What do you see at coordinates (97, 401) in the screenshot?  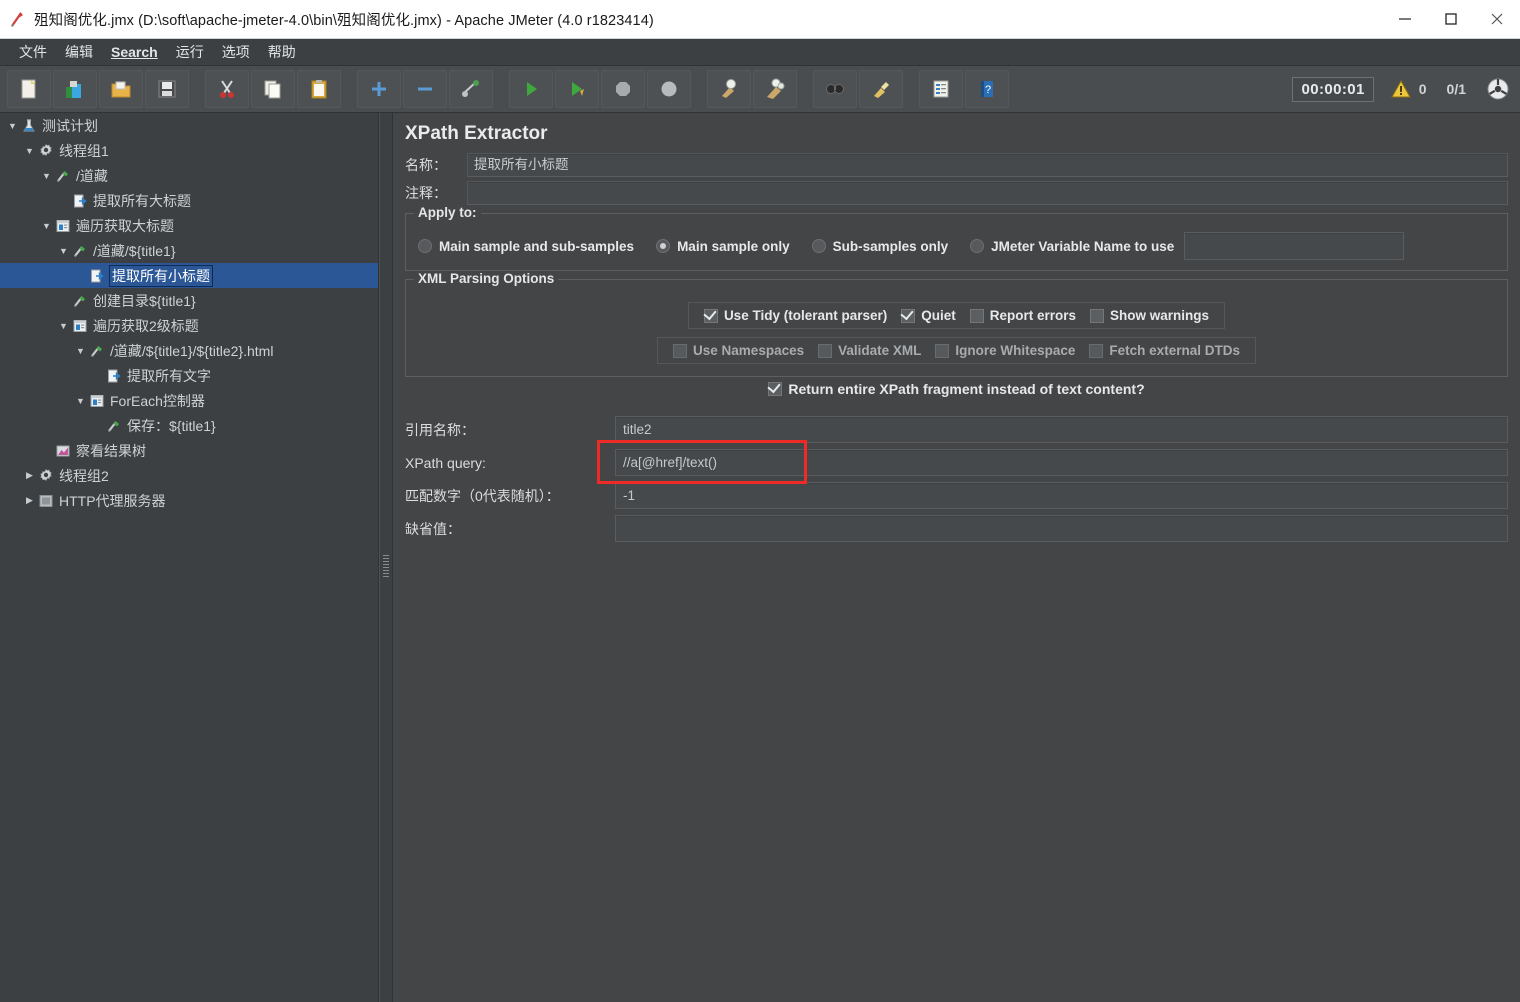 I see `controller-module-icon` at bounding box center [97, 401].